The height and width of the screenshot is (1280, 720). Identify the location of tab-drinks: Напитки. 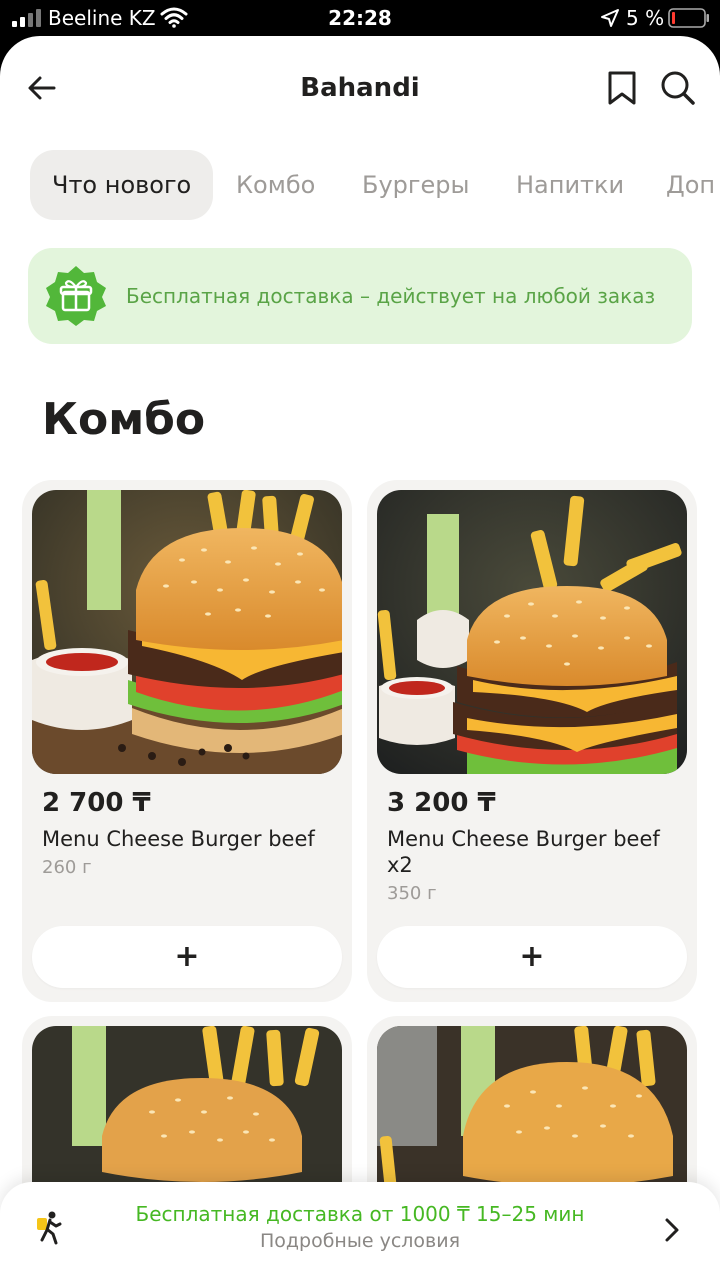
(570, 185).